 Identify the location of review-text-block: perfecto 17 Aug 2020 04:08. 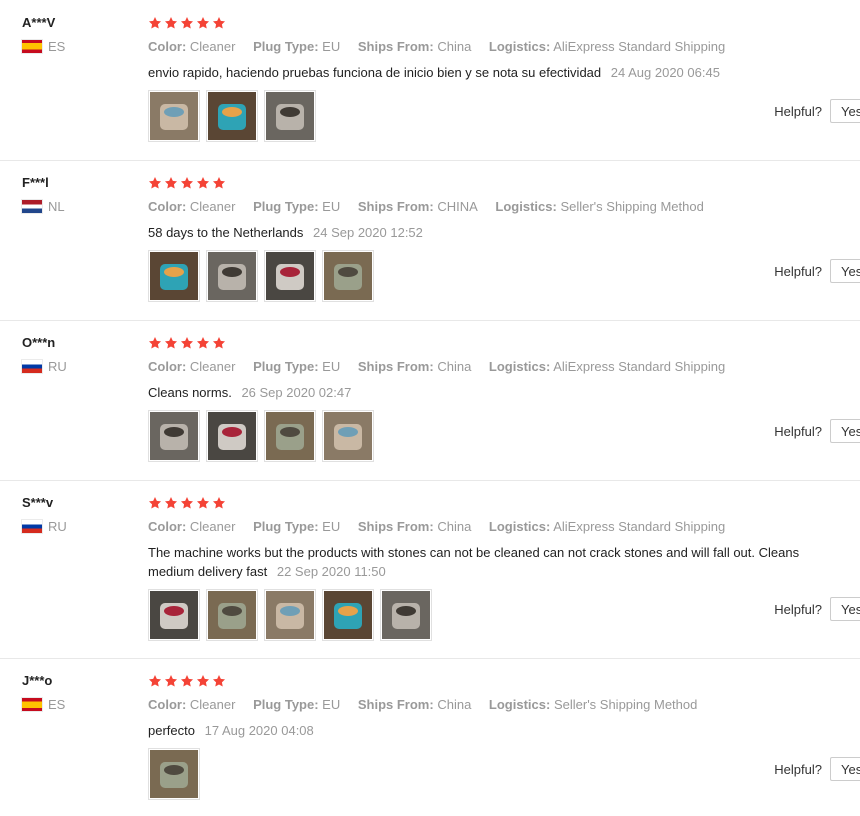
(498, 730).